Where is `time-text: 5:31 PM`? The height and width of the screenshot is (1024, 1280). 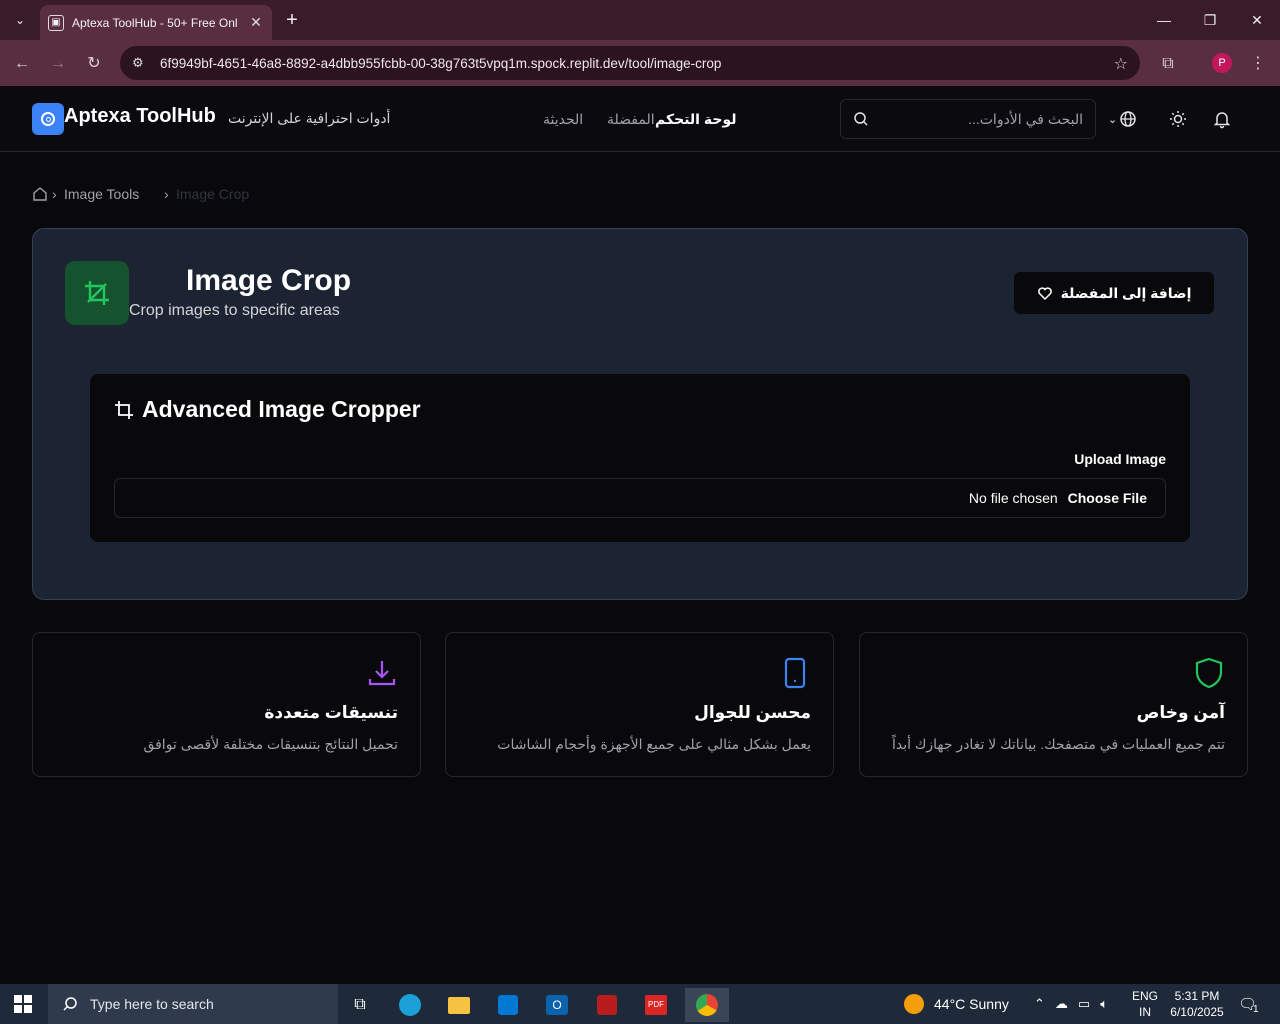 time-text: 5:31 PM is located at coordinates (1197, 996).